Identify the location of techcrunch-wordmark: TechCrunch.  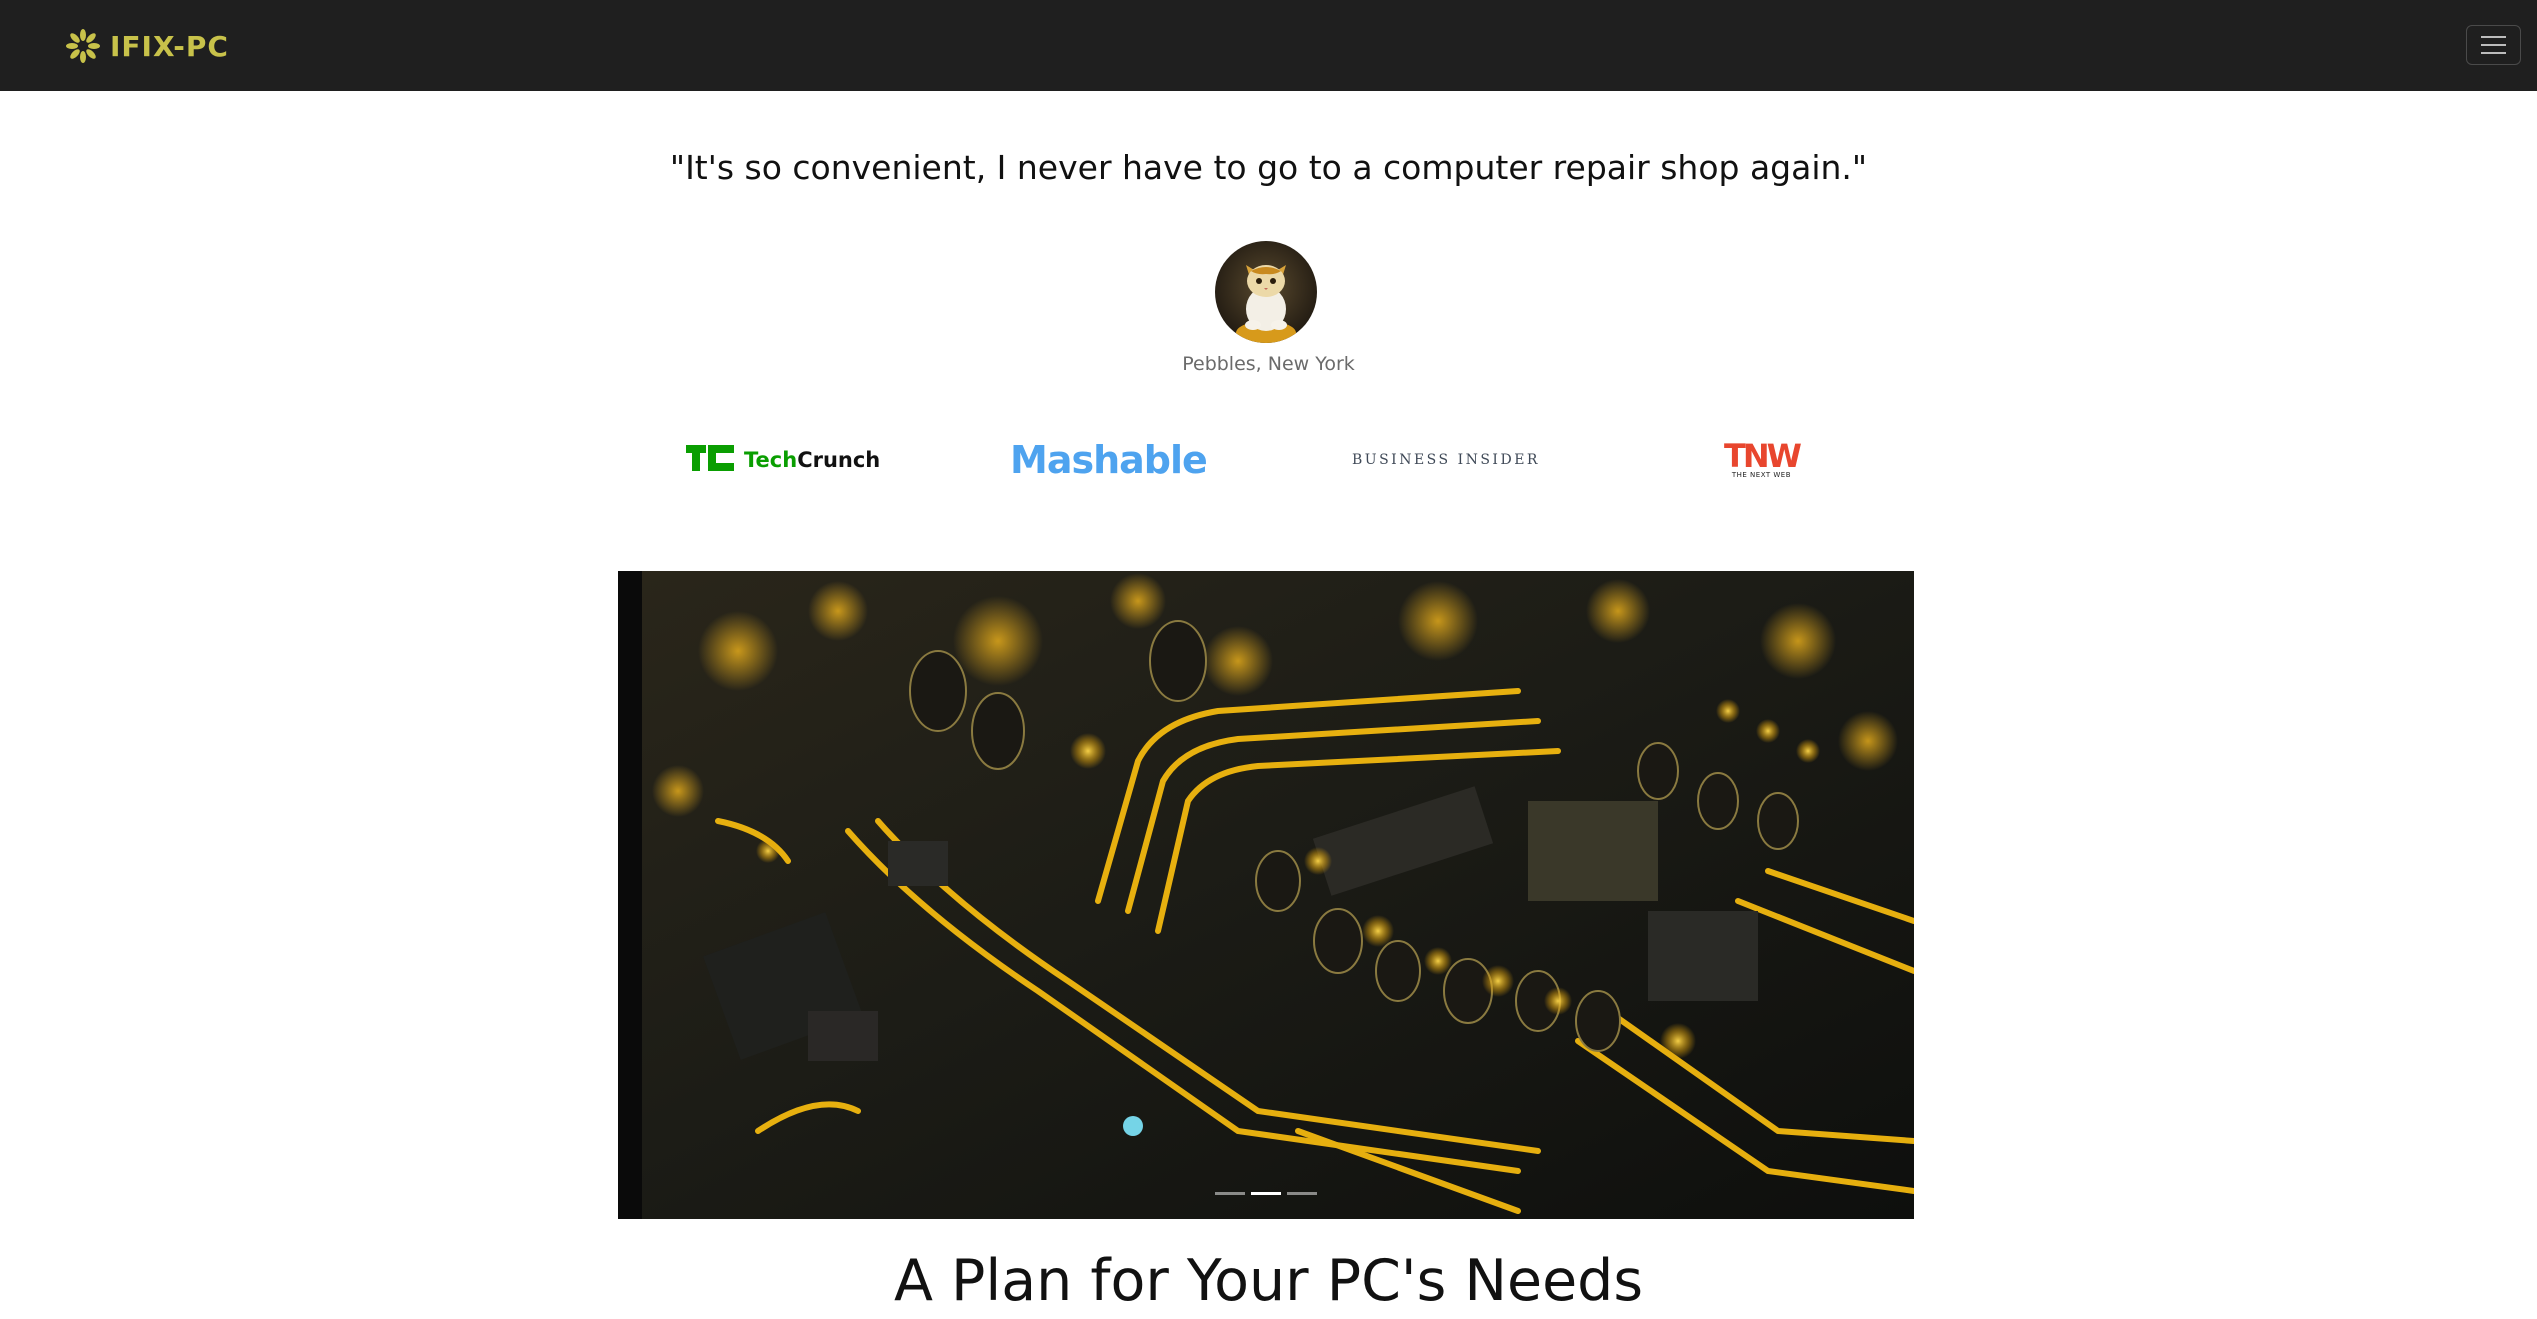
(812, 460).